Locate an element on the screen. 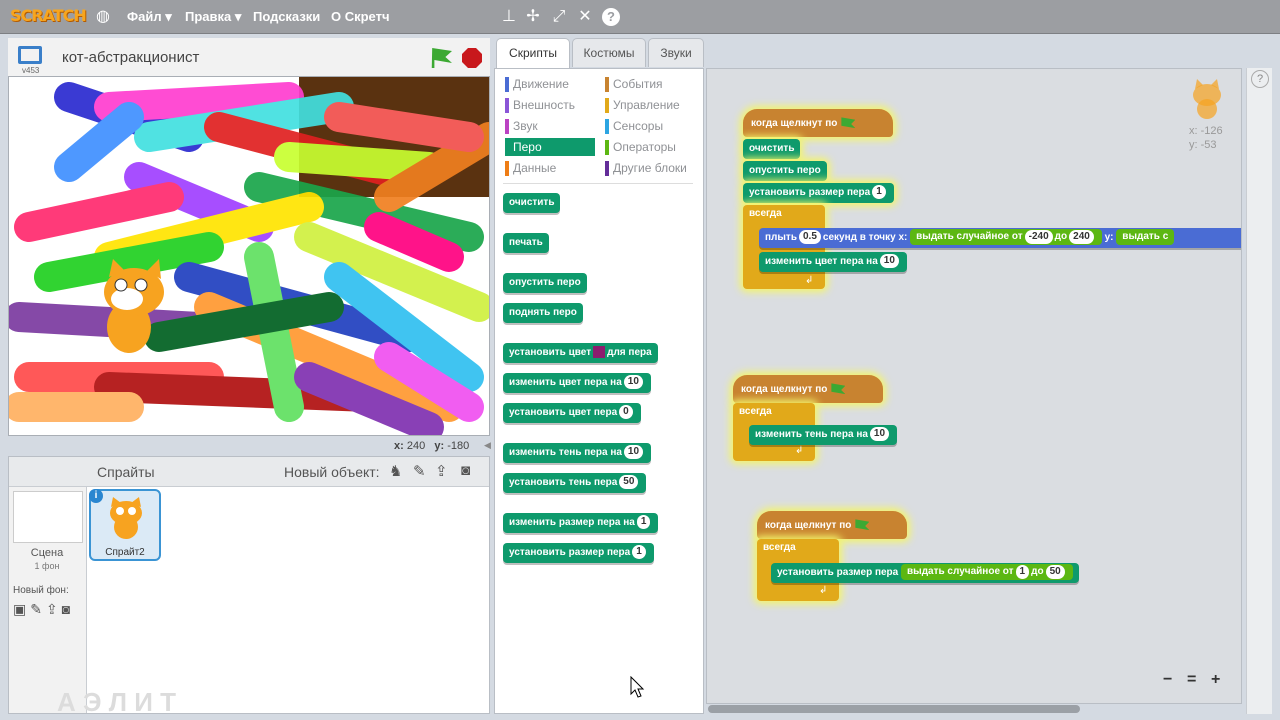 The image size is (1280, 720). zoom-out-icon: − is located at coordinates (1167, 680).